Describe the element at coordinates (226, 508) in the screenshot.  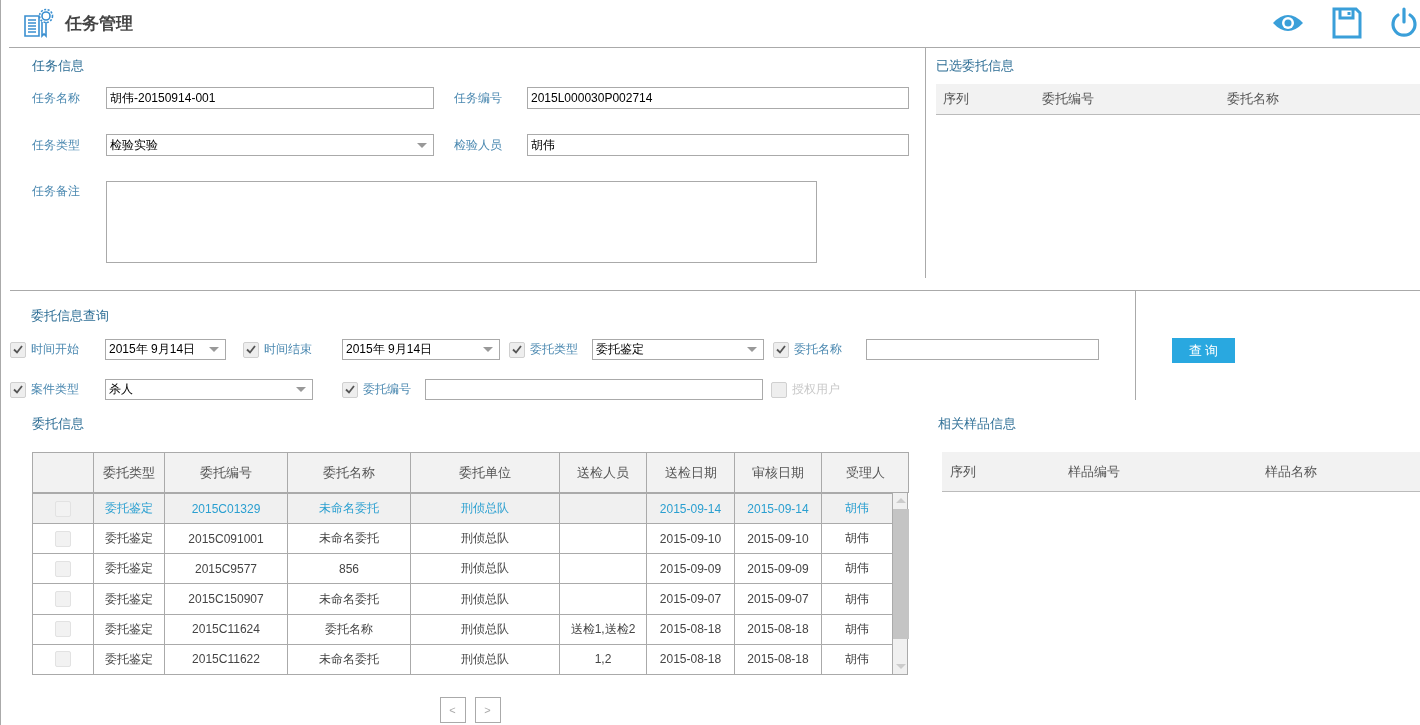
I see `table-cell: 2015C01329` at that location.